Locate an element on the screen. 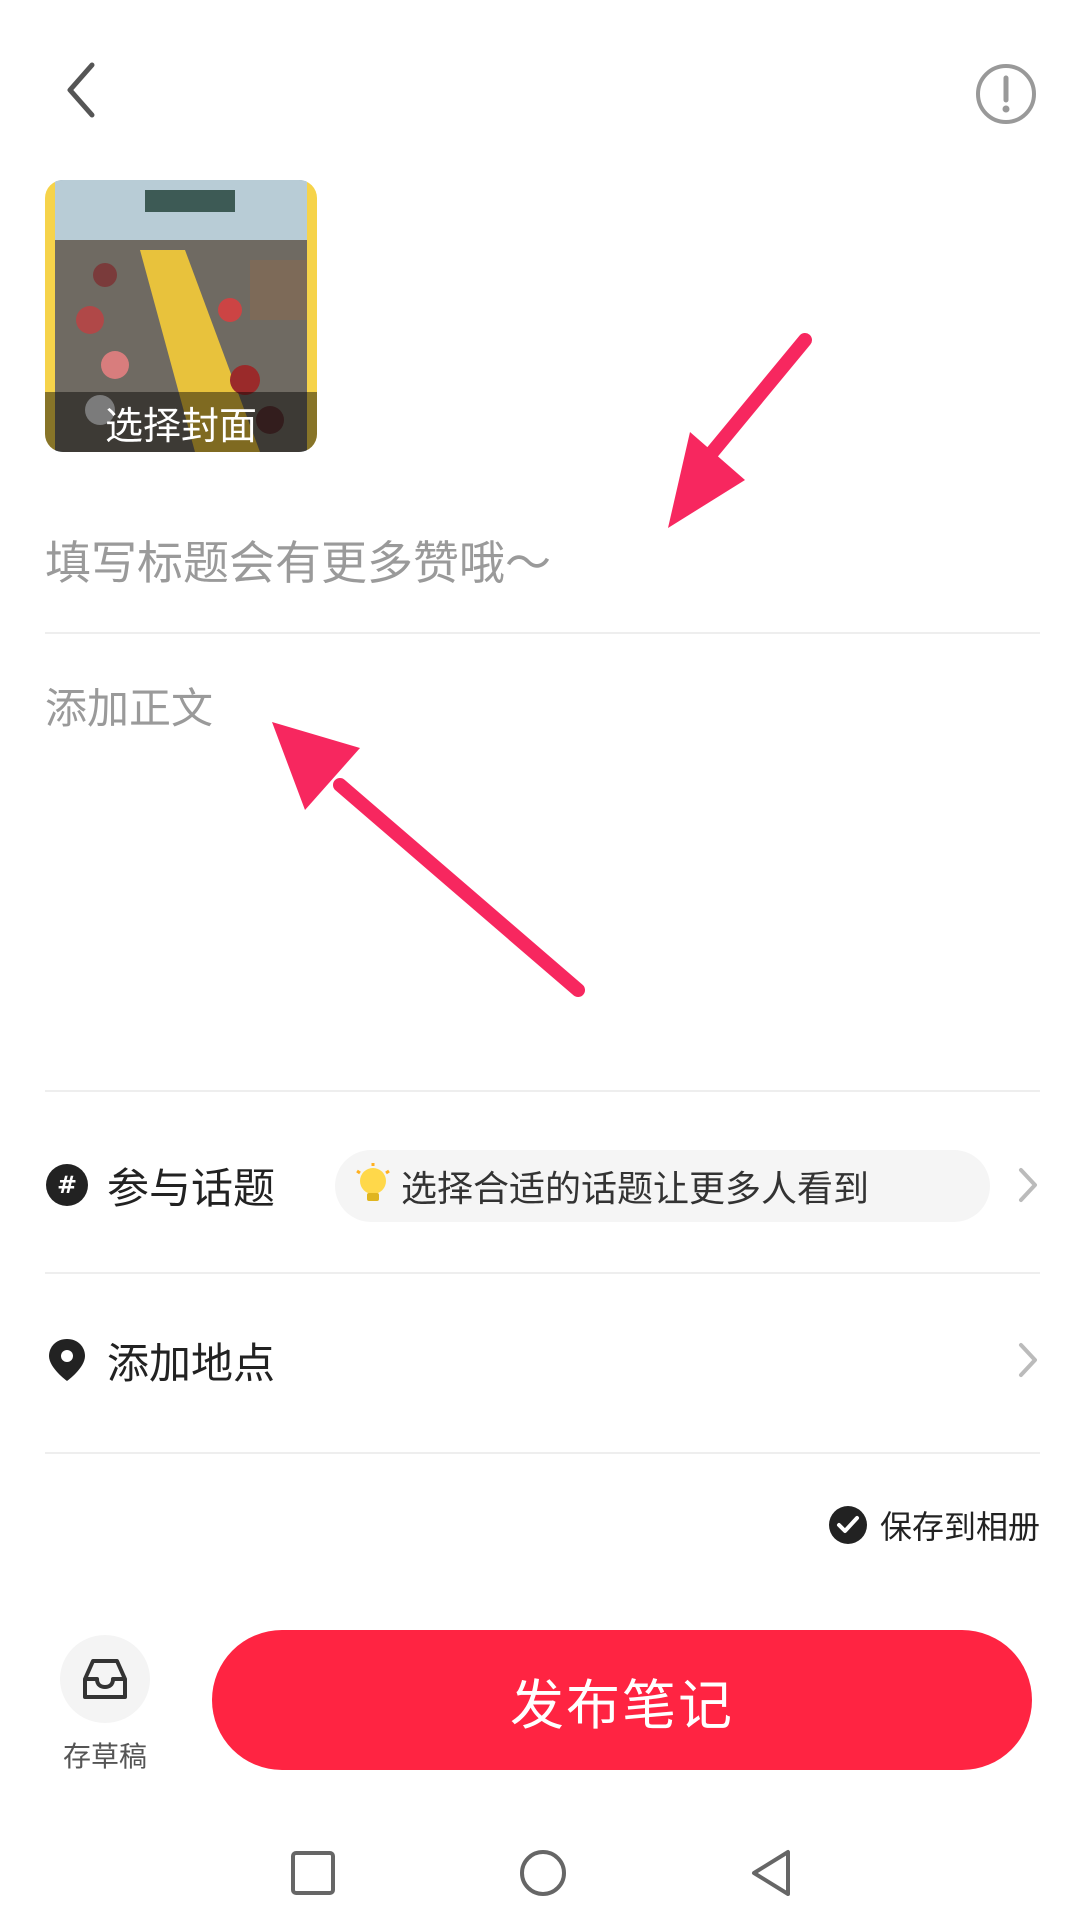 This screenshot has height=1920, width=1080. info-button is located at coordinates (1006, 94).